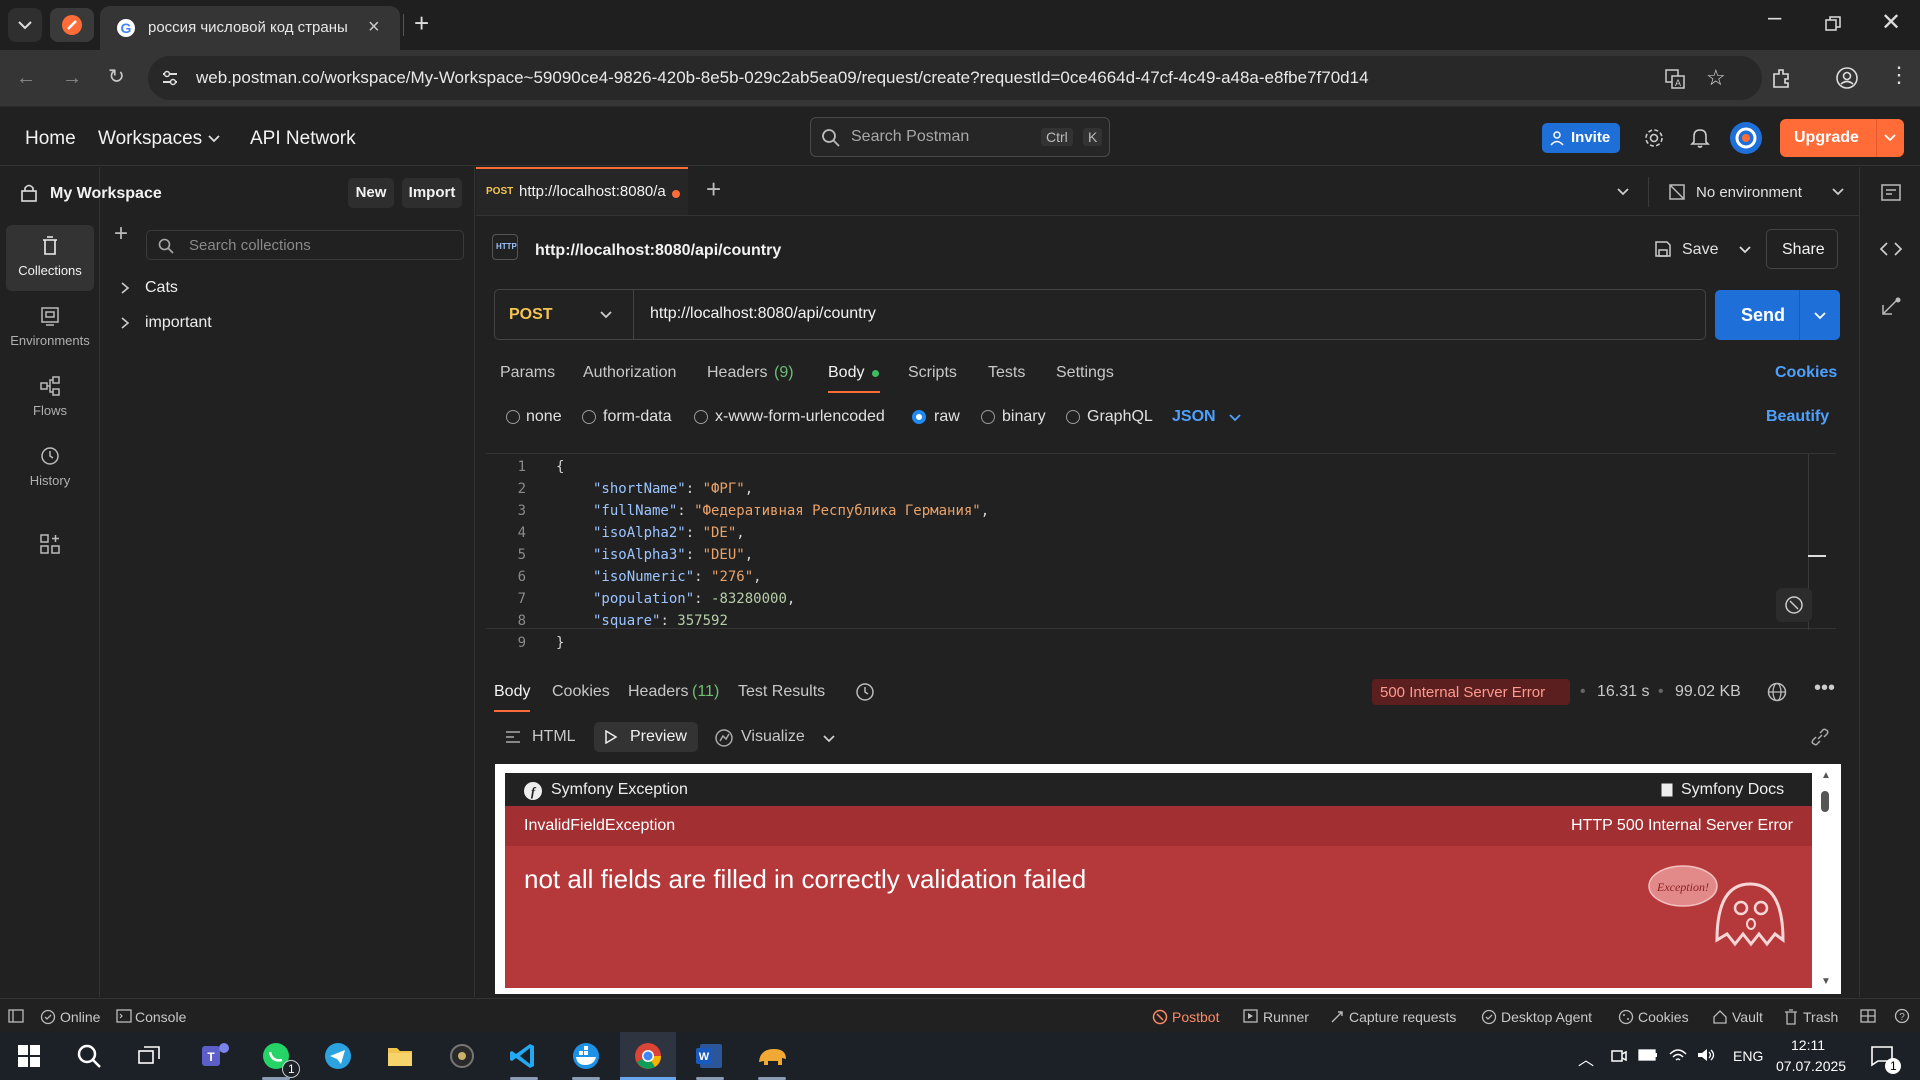 The image size is (1920, 1080). What do you see at coordinates (658, 692) in the screenshot?
I see `response-tab-headers: Headers` at bounding box center [658, 692].